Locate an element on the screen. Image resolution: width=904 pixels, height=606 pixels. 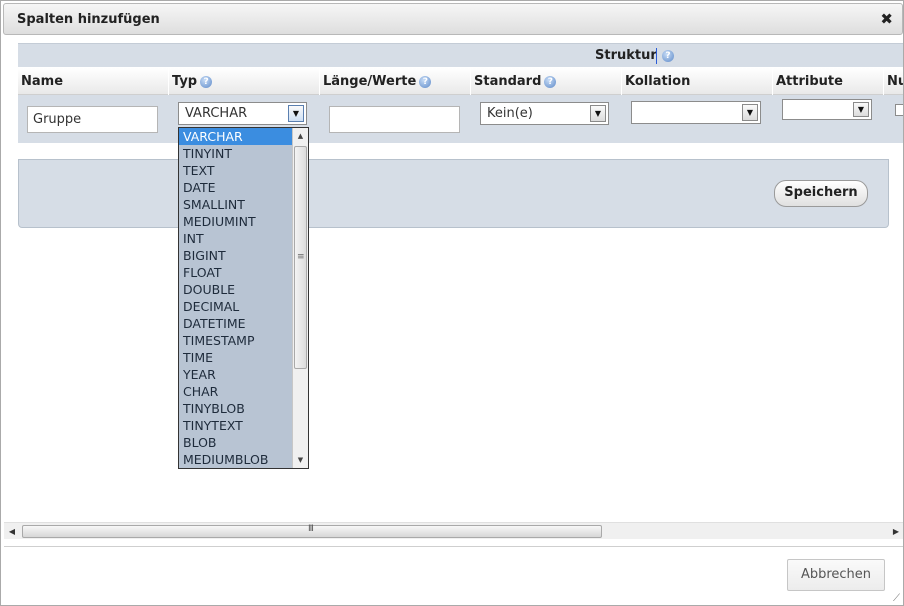
dropdown-scrollbar: ▲ ≡ ▼ is located at coordinates (300, 298).